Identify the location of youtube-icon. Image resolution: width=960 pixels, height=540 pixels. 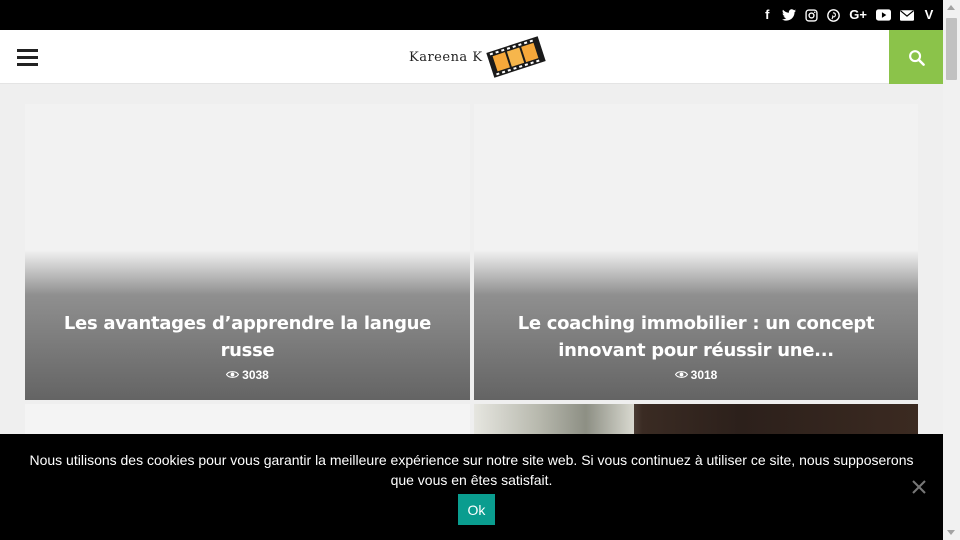
(883, 15).